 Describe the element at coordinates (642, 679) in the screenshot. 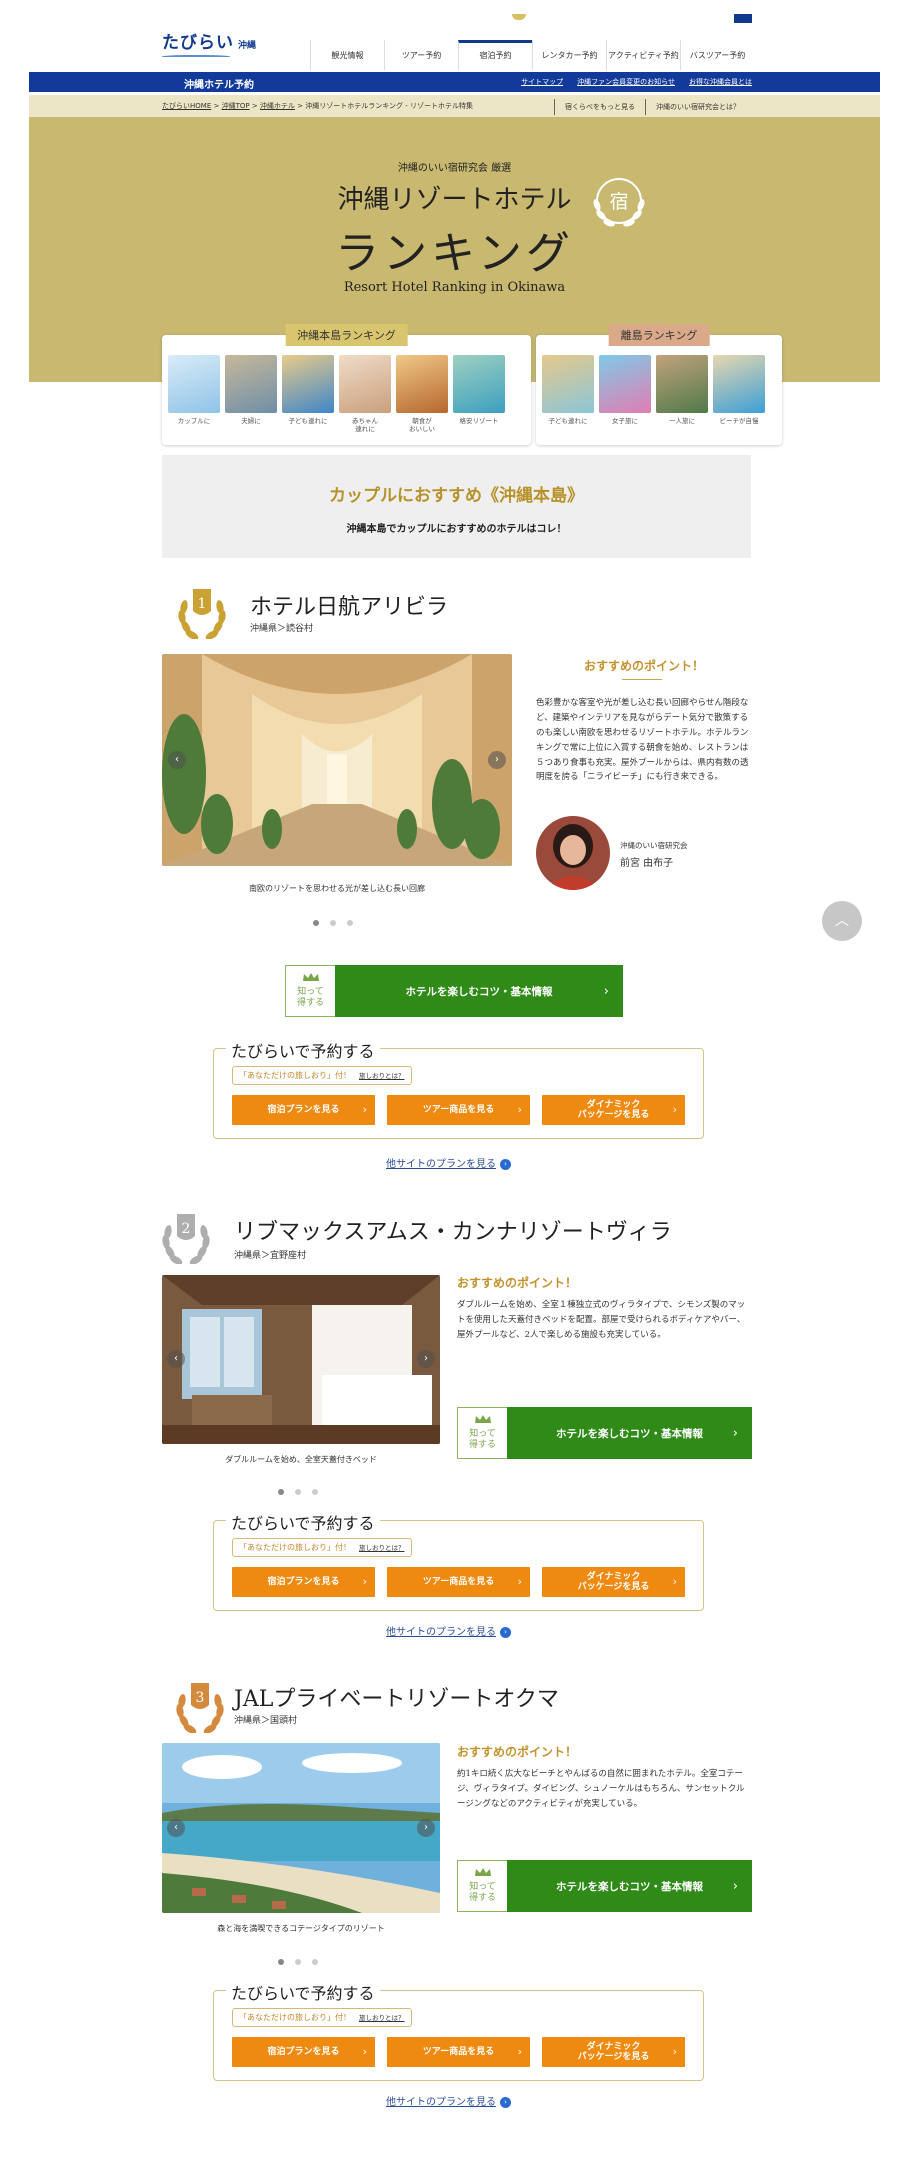

I see `point-divider` at that location.